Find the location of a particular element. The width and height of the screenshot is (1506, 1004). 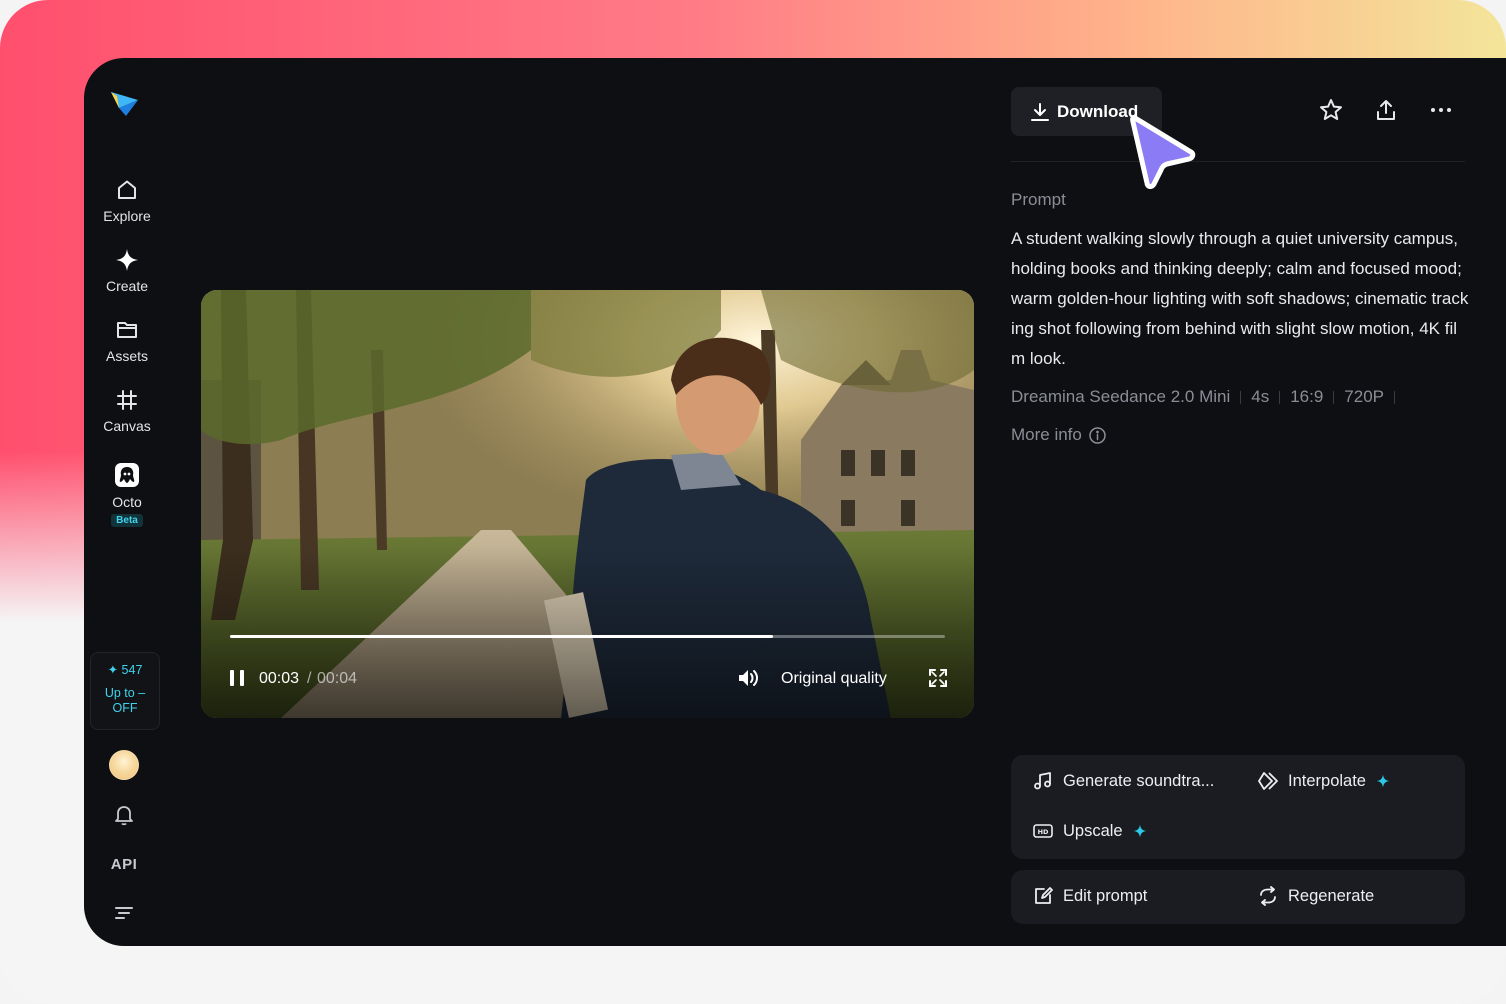

volume-icon is located at coordinates (749, 678).